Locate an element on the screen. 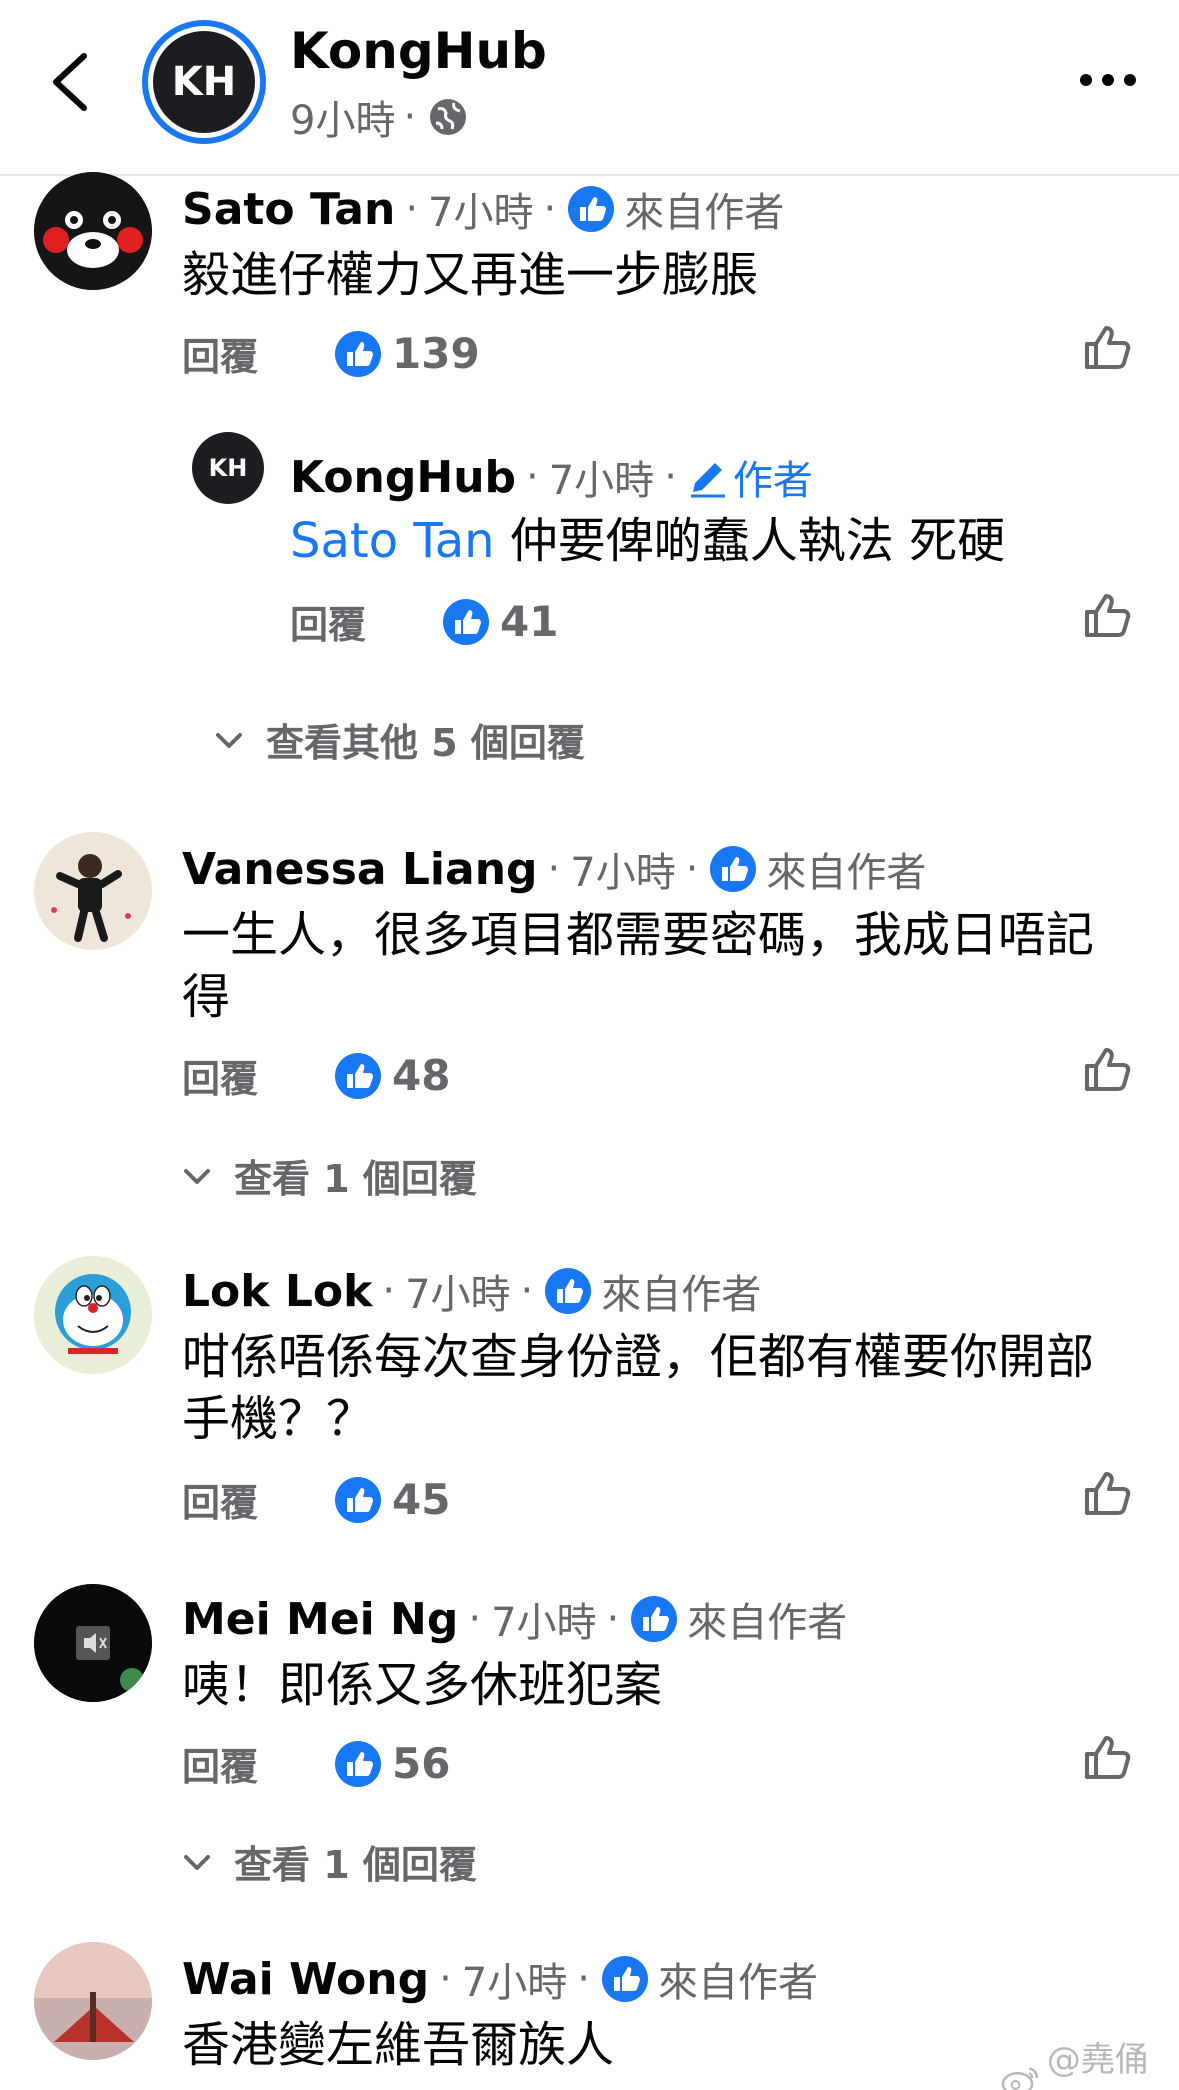  reply-time: 7小時 is located at coordinates (601, 481).